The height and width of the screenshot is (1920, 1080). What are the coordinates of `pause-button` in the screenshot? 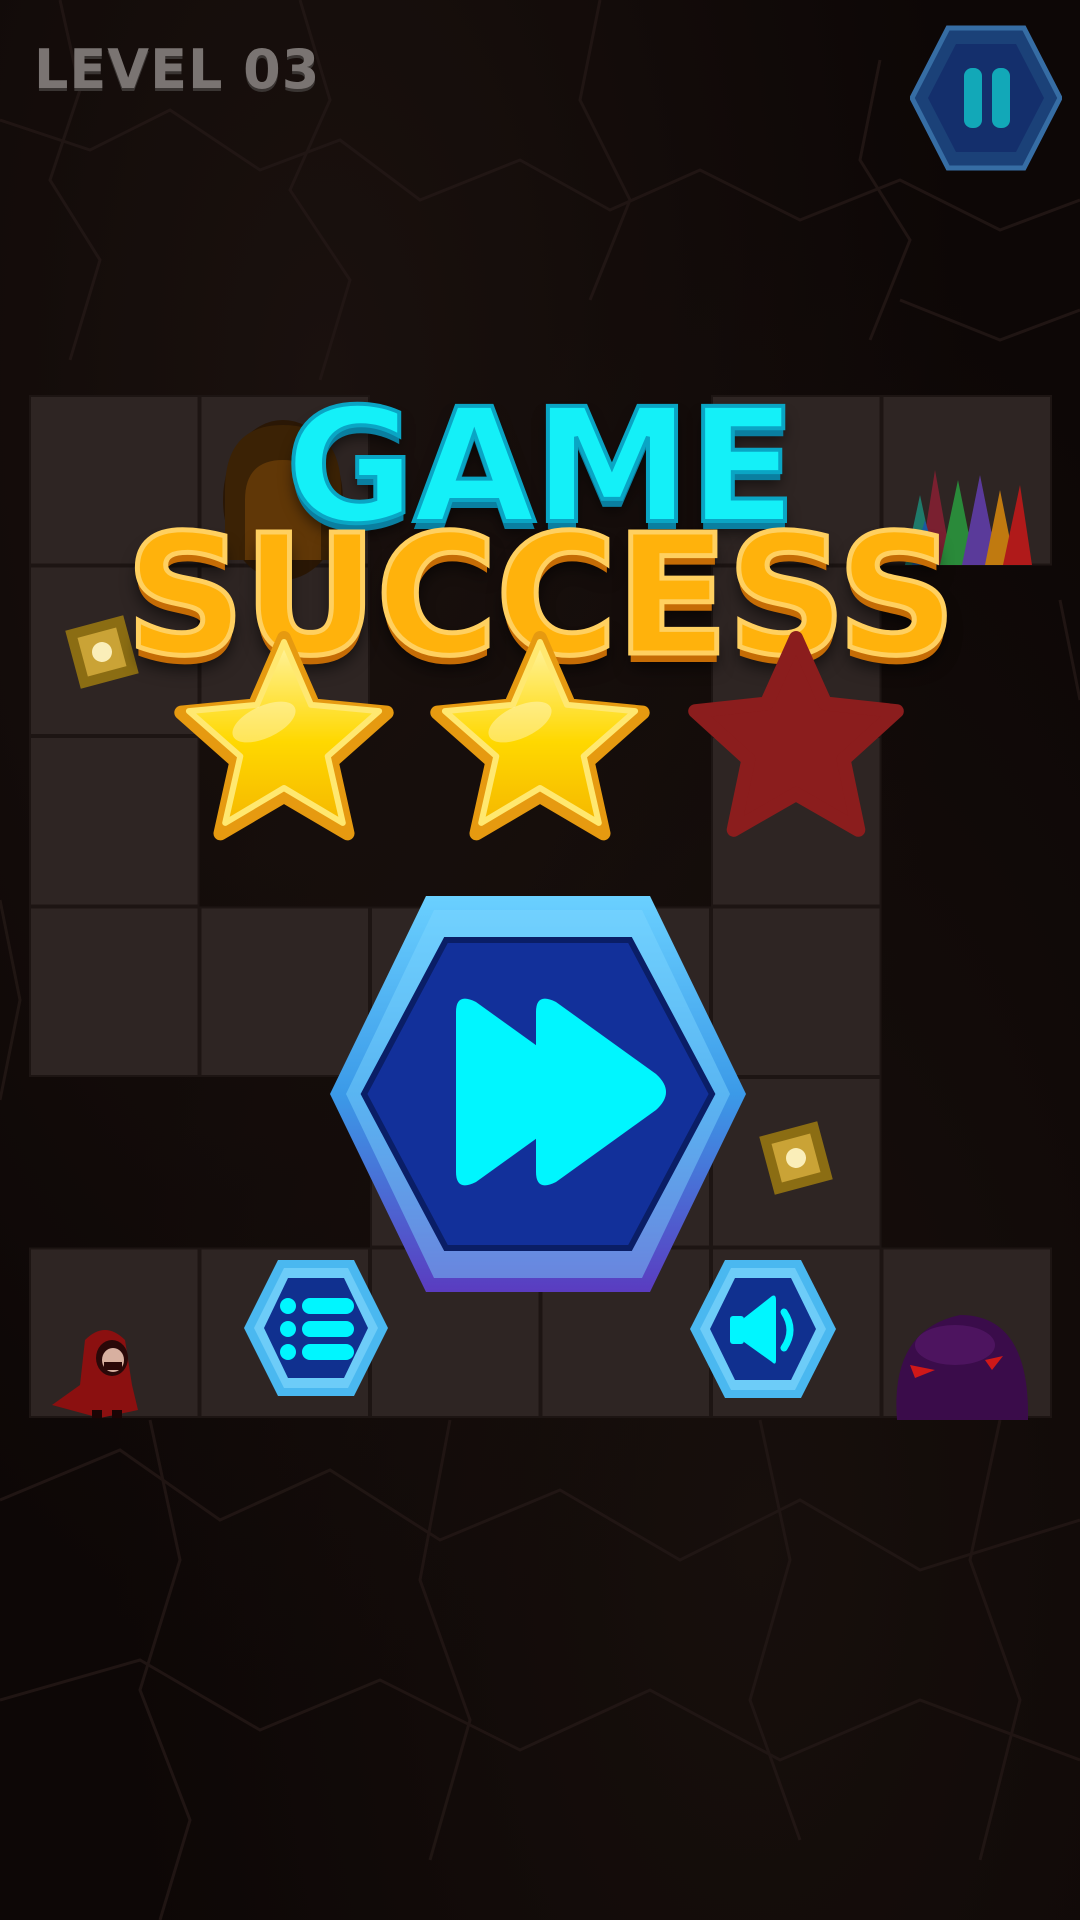 It's located at (986, 98).